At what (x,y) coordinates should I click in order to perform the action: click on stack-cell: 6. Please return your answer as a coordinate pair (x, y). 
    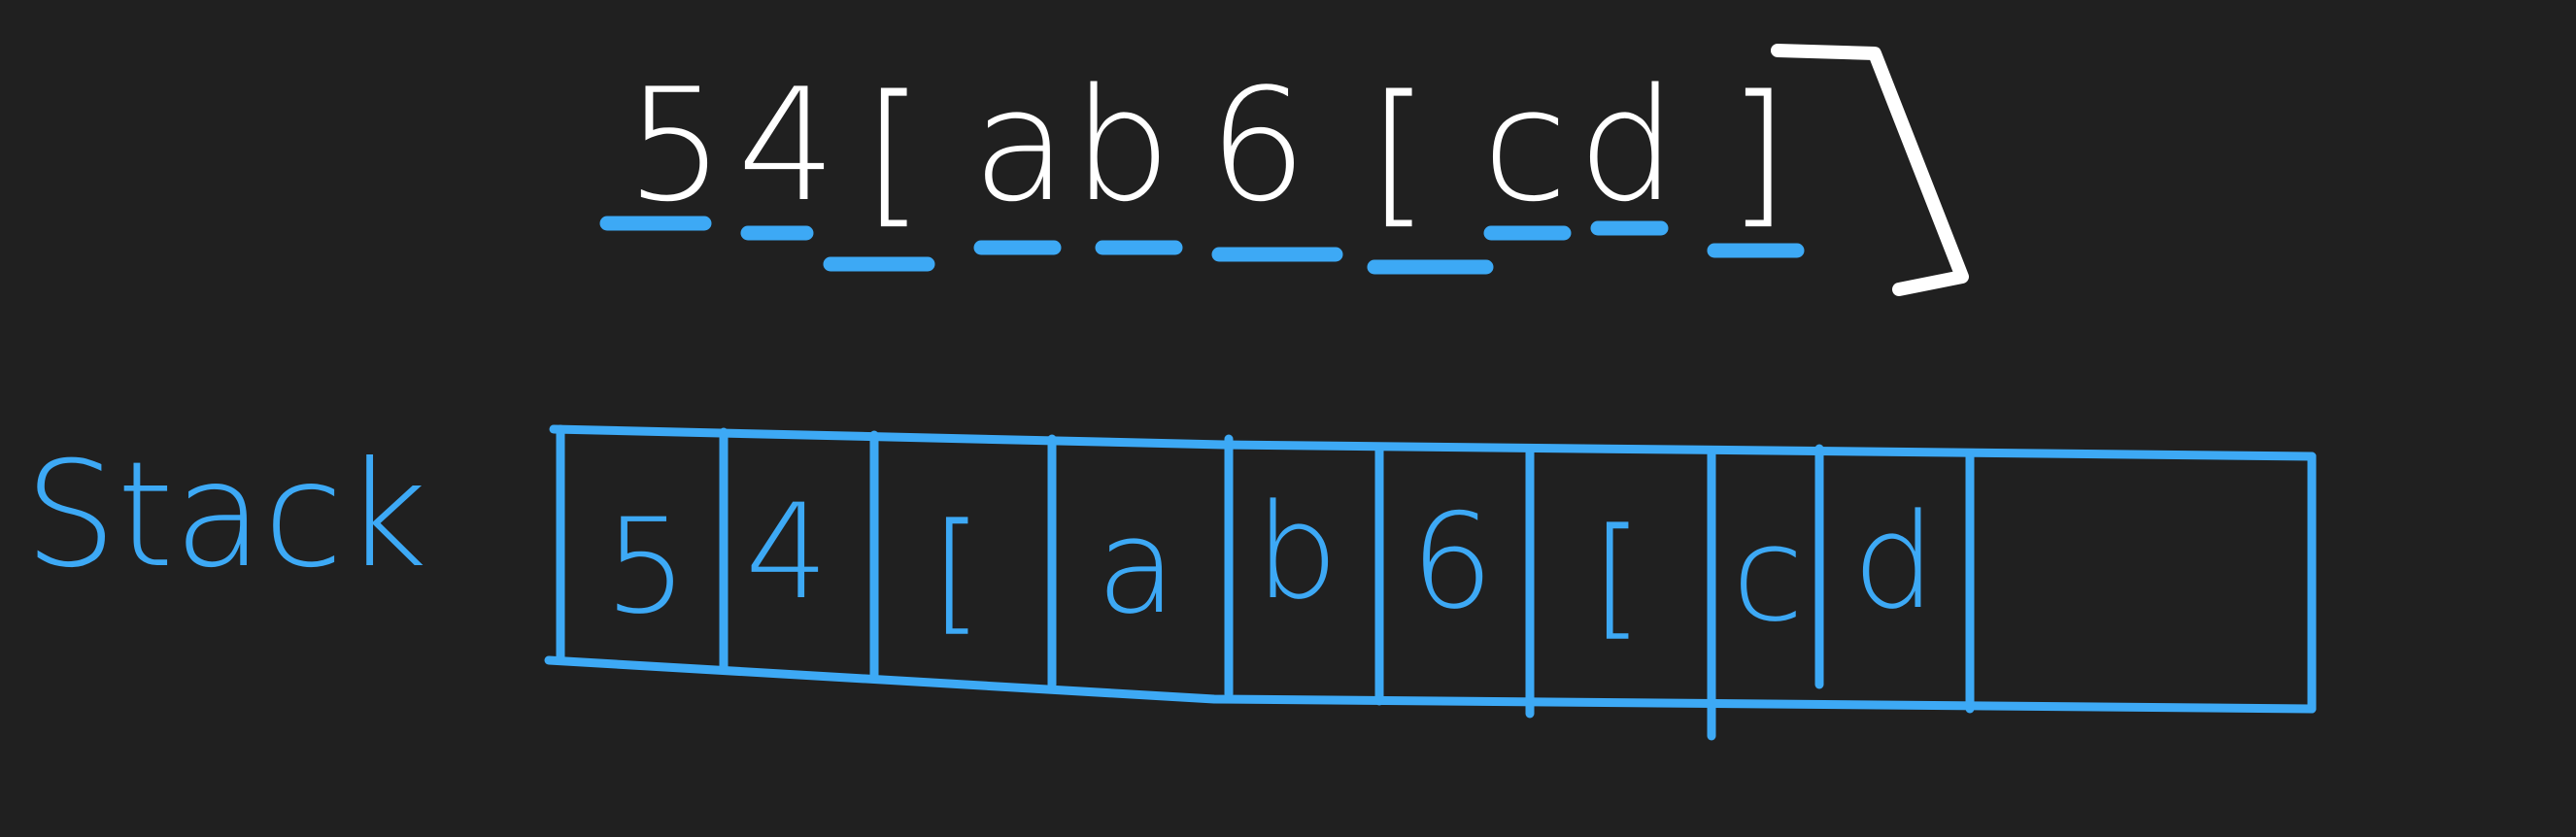
    Looking at the image, I should click on (1452, 561).